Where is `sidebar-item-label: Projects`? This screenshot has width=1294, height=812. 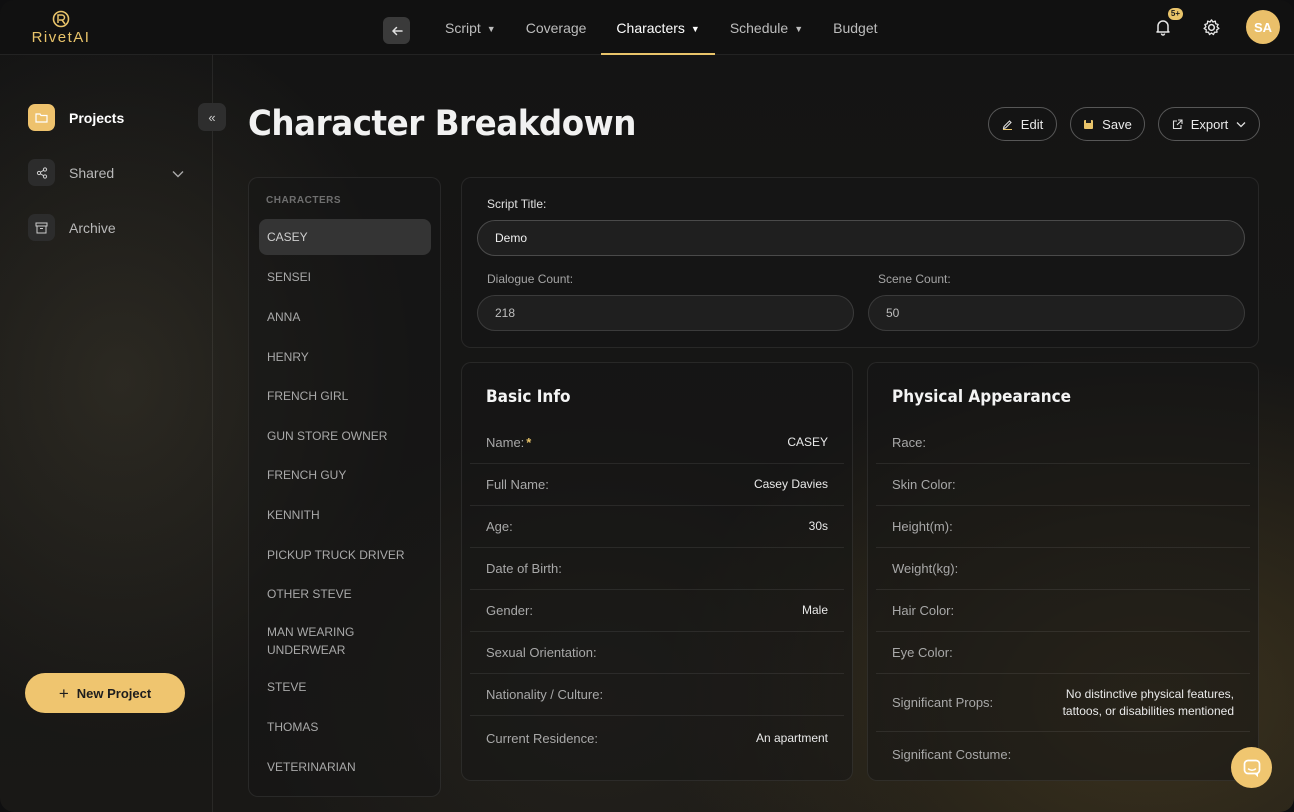
sidebar-item-label: Projects is located at coordinates (97, 117).